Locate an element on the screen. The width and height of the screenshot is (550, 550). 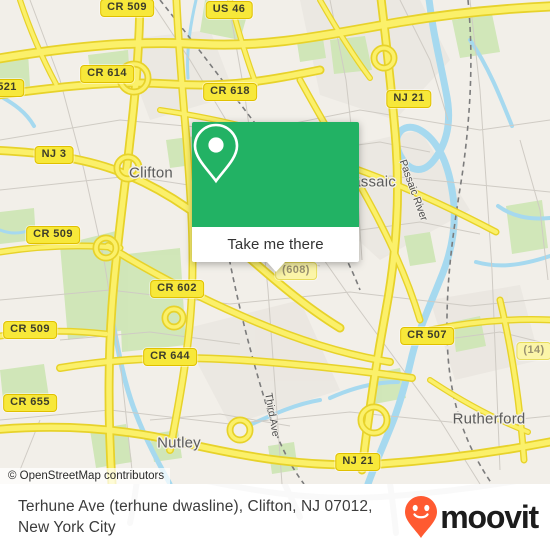
moovit-logo: moovit is located at coordinates (471, 517).